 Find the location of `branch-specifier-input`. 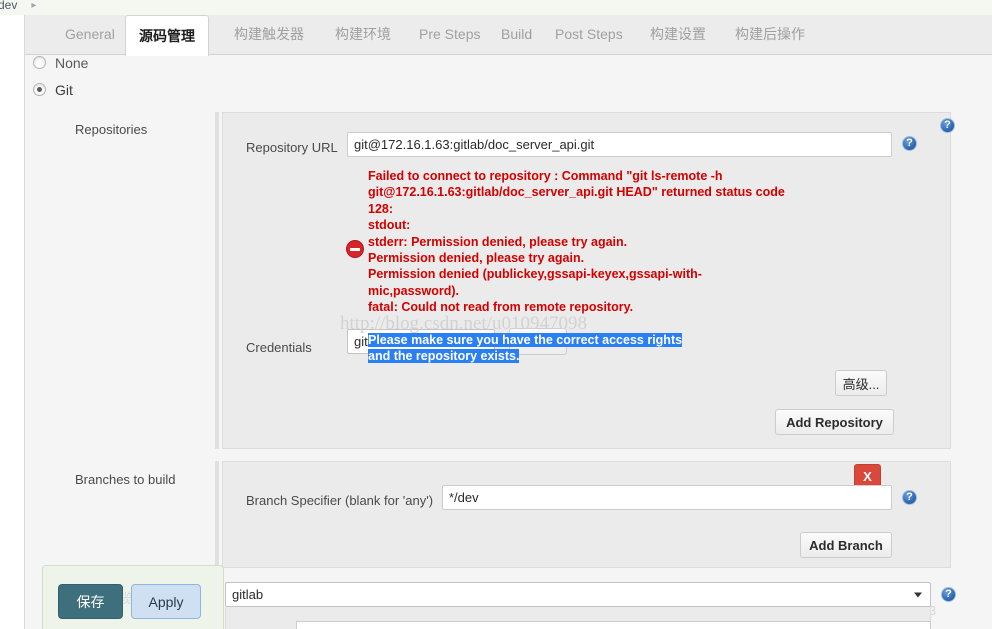

branch-specifier-input is located at coordinates (667, 497).